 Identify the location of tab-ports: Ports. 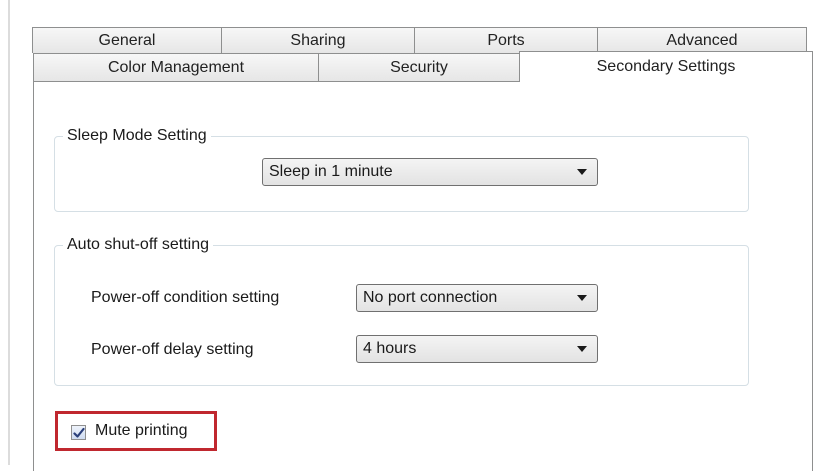
(506, 40).